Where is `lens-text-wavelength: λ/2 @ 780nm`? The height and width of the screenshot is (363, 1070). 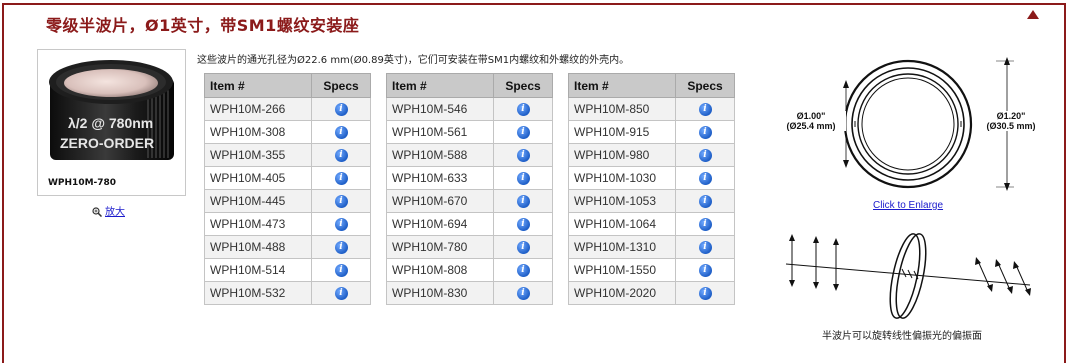 lens-text-wavelength: λ/2 @ 780nm is located at coordinates (110, 123).